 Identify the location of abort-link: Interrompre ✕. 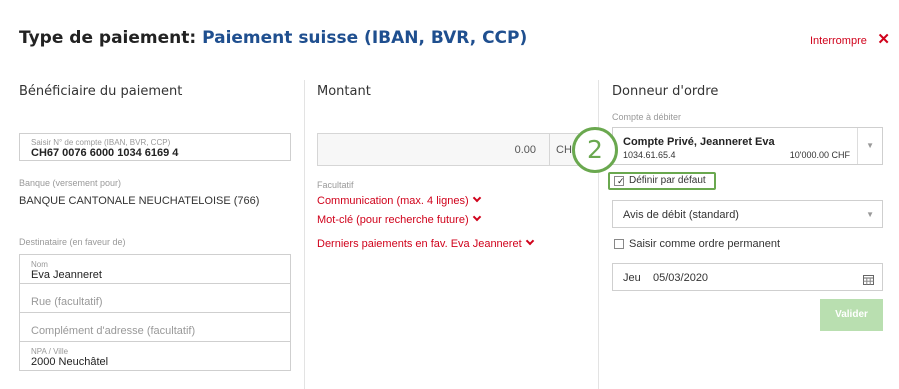
(850, 39).